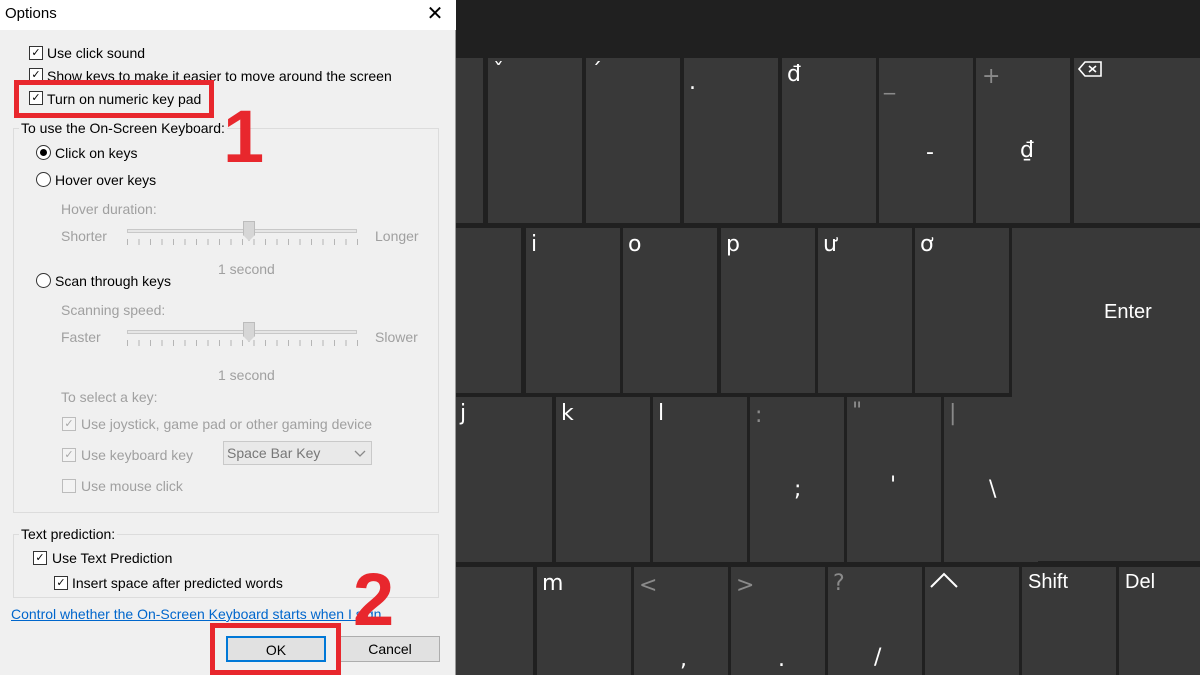 The height and width of the screenshot is (675, 1200). Describe the element at coordinates (69, 455) in the screenshot. I see `use-keyboard-key-checkbox: ✓` at that location.